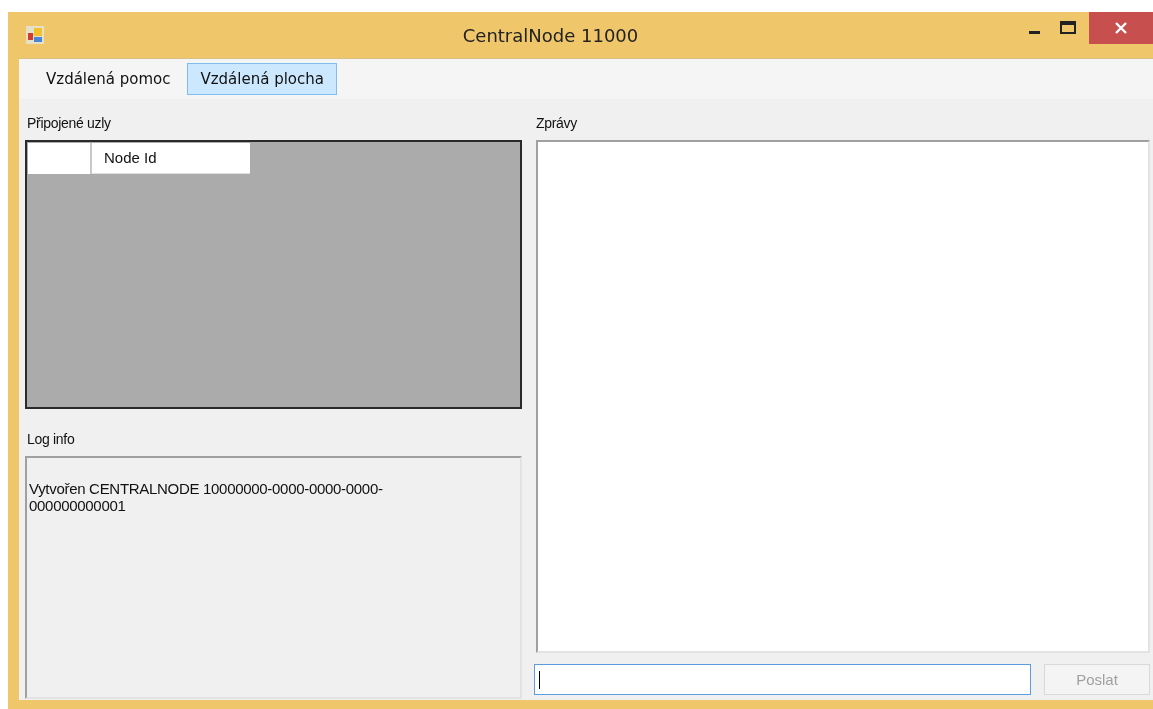  Describe the element at coordinates (1068, 28) in the screenshot. I see `maximize-icon` at that location.